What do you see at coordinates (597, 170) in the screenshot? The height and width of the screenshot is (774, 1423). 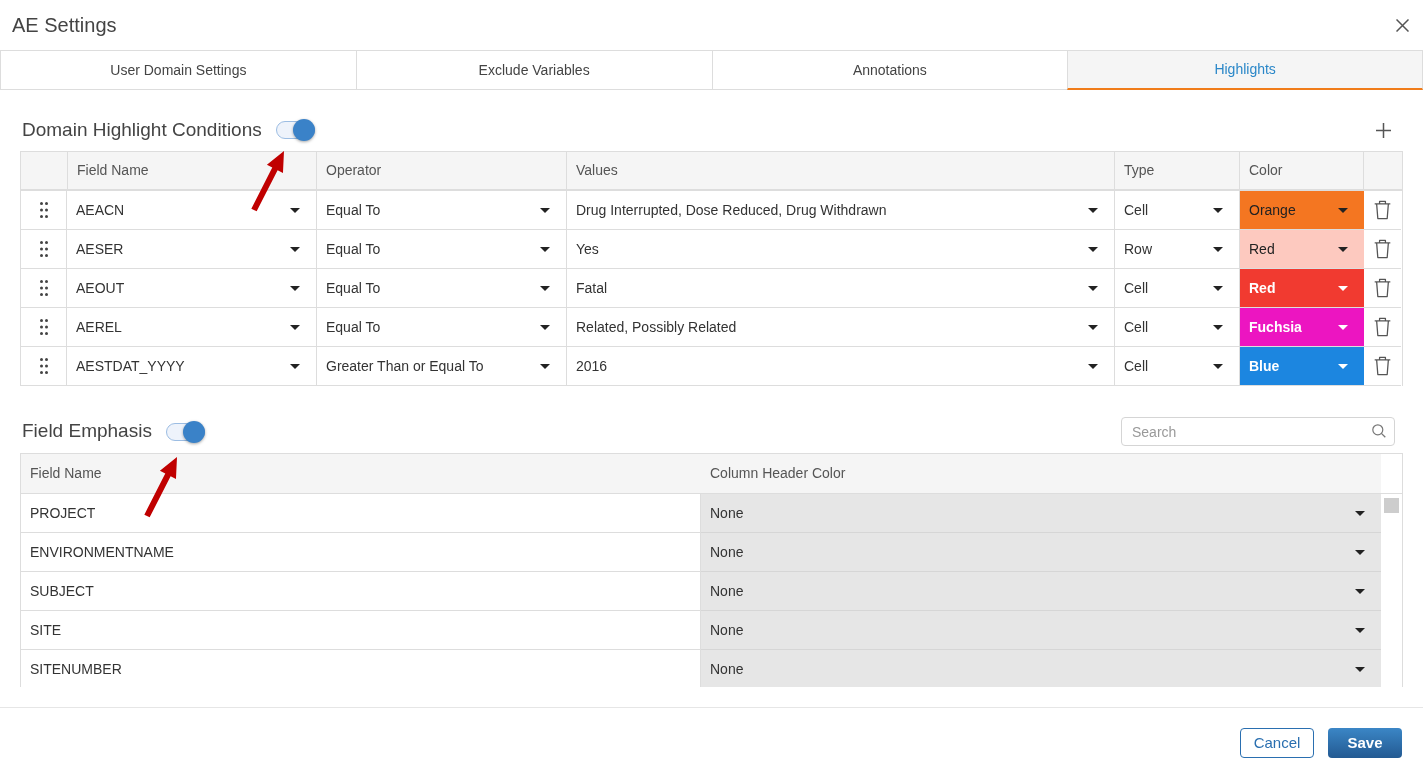 I see `column-header: Values` at bounding box center [597, 170].